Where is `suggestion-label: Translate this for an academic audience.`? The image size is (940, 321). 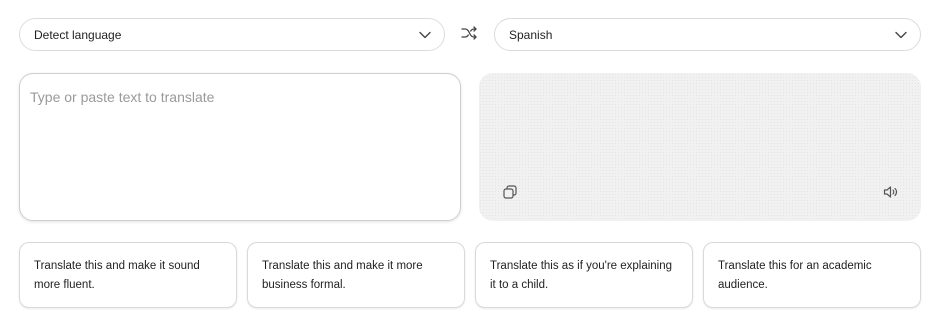 suggestion-label: Translate this for an academic audience. is located at coordinates (795, 275).